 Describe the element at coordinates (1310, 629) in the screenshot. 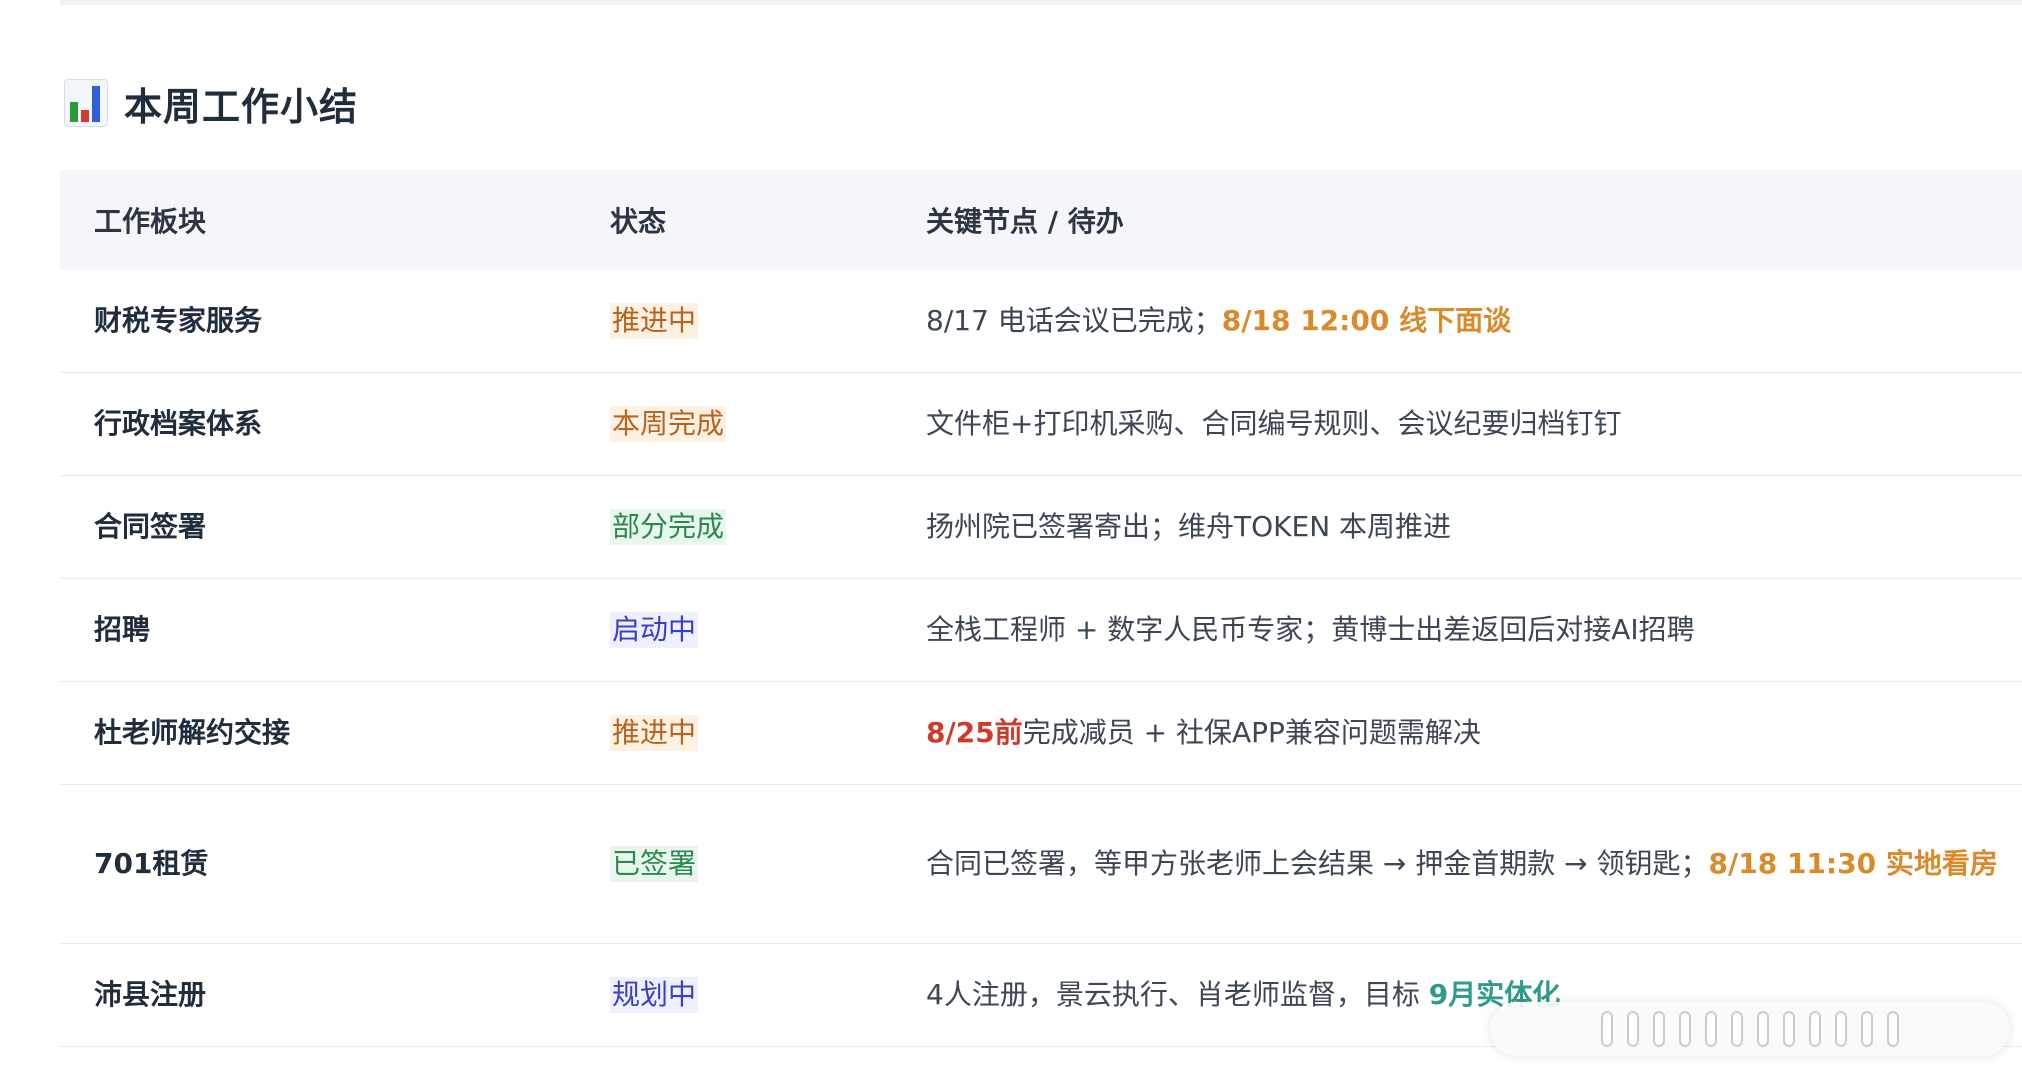

I see `note-text: 全栈工程师 + 数字人民币专家；黄博士出差返回后对接AI招聘` at that location.